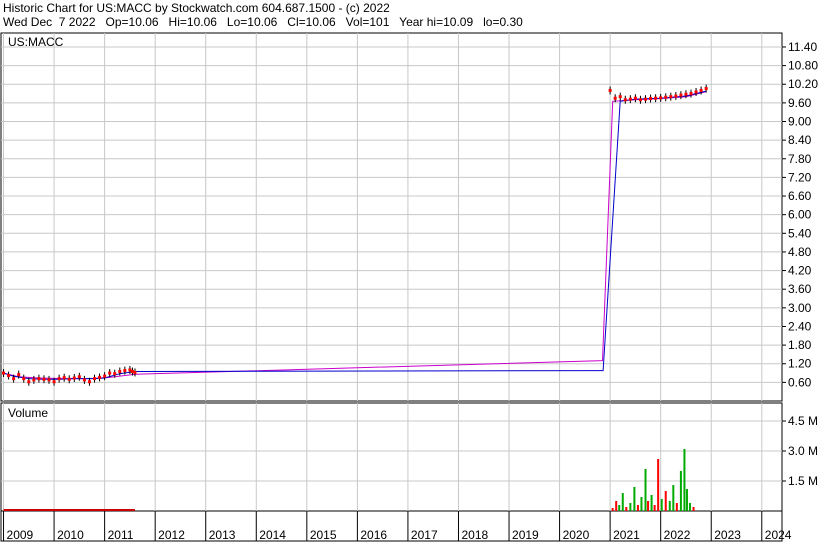 This screenshot has width=830, height=543. What do you see at coordinates (800, 159) in the screenshot?
I see `price-y-label-7.80: 7.80` at bounding box center [800, 159].